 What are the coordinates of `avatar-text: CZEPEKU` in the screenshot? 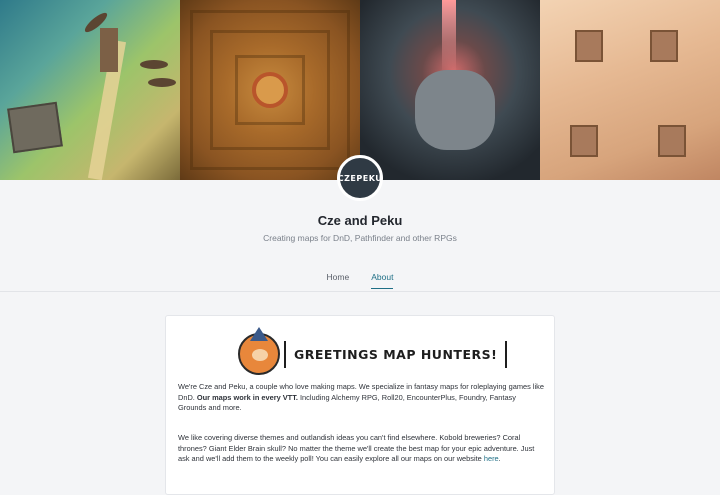 It's located at (360, 178).